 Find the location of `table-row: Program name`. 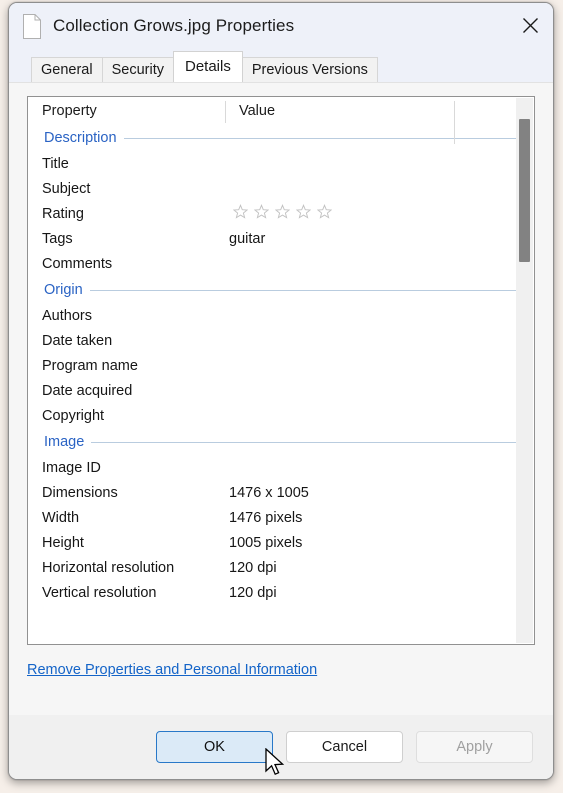

table-row: Program name is located at coordinates (281, 365).